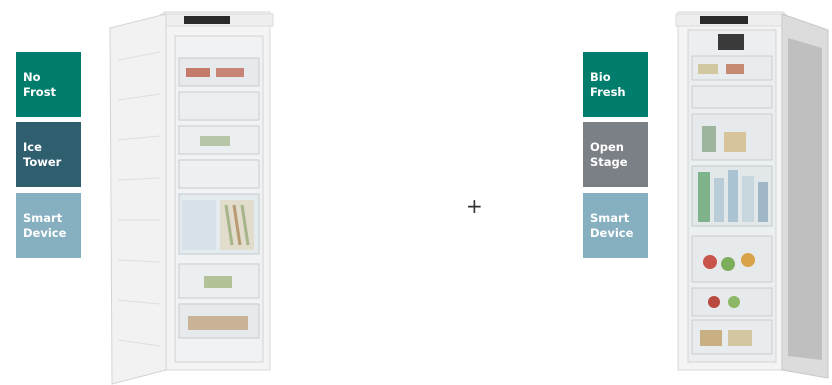 Image resolution: width=832 pixels, height=385 pixels. What do you see at coordinates (615, 225) in the screenshot?
I see `feature-badge-smart-device-2: Smart Device` at bounding box center [615, 225].